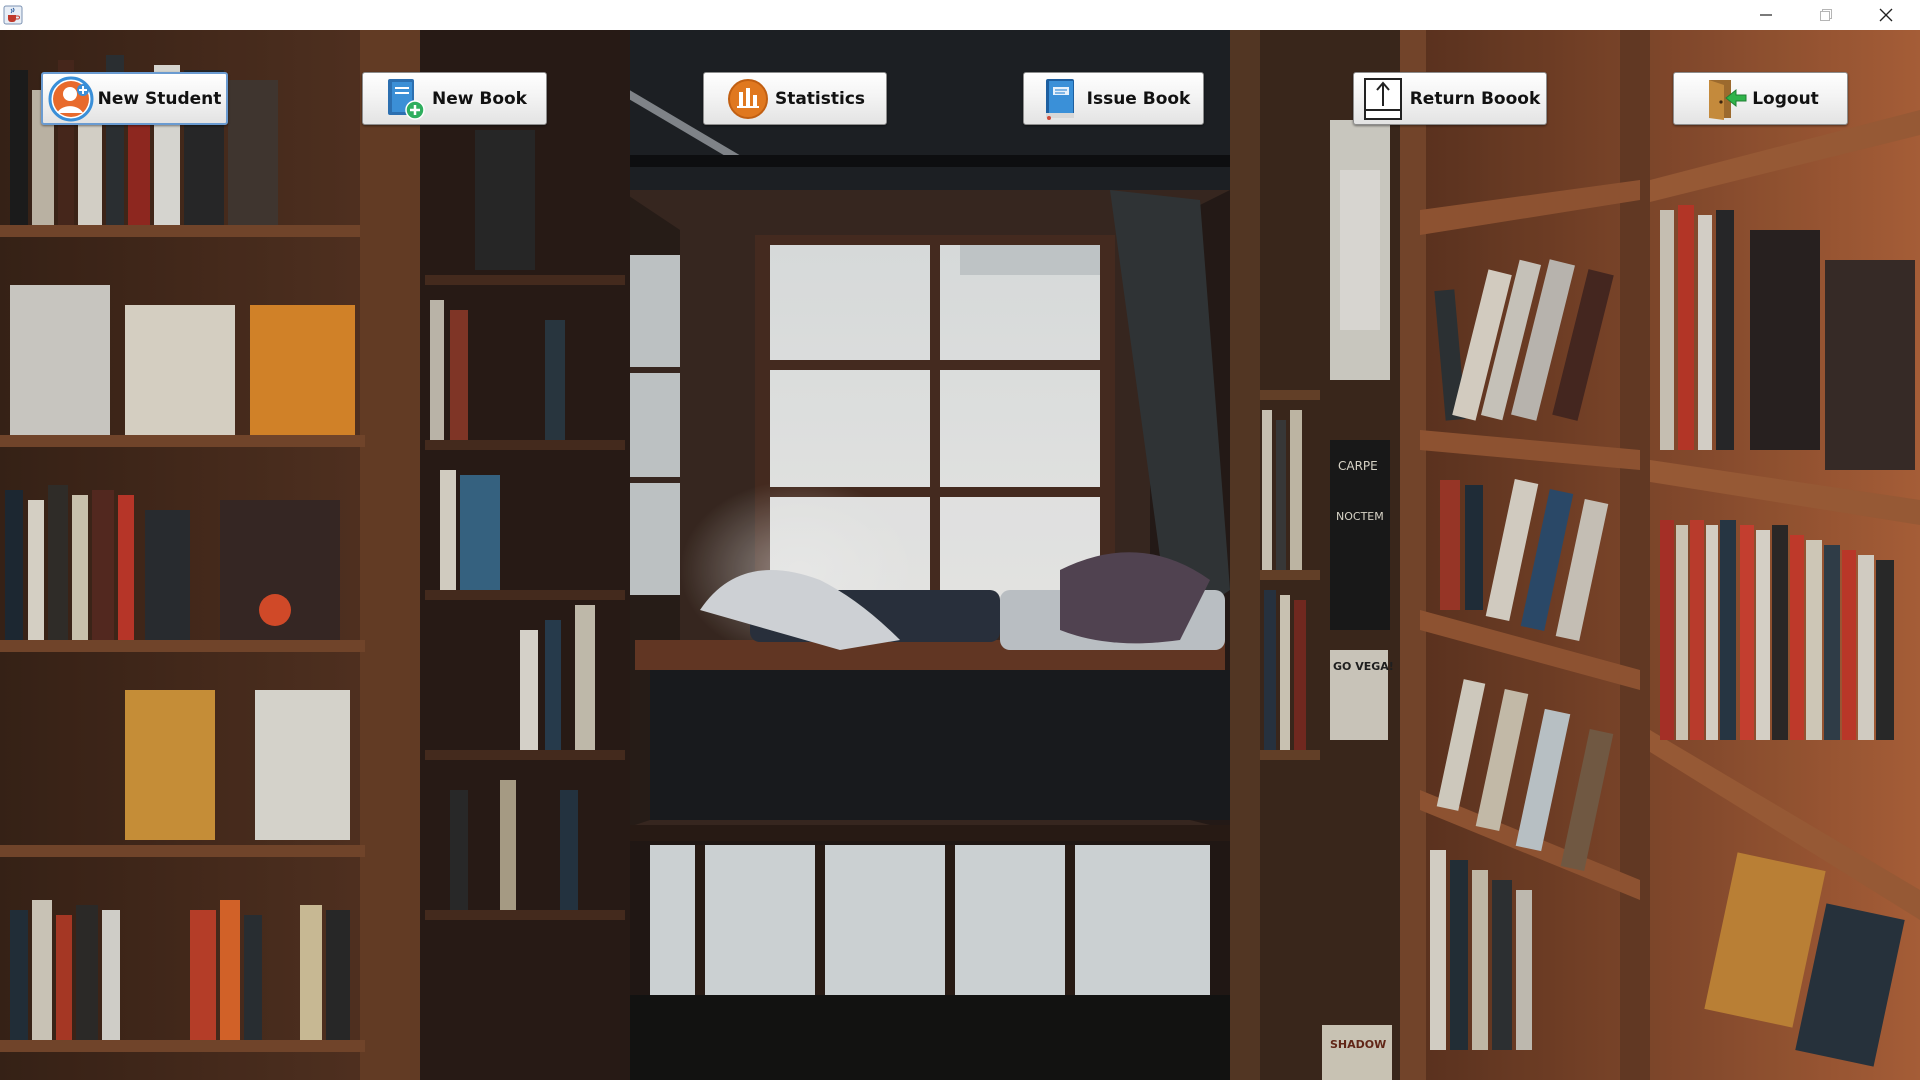 This screenshot has width=1920, height=1080. Describe the element at coordinates (479, 98) in the screenshot. I see `new-book-label: New Book` at that location.